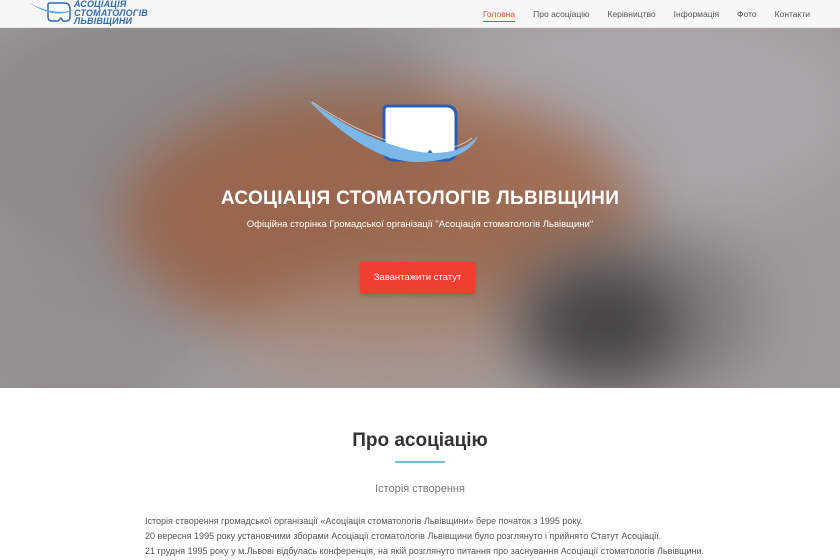  I want to click on title-underline, so click(420, 462).